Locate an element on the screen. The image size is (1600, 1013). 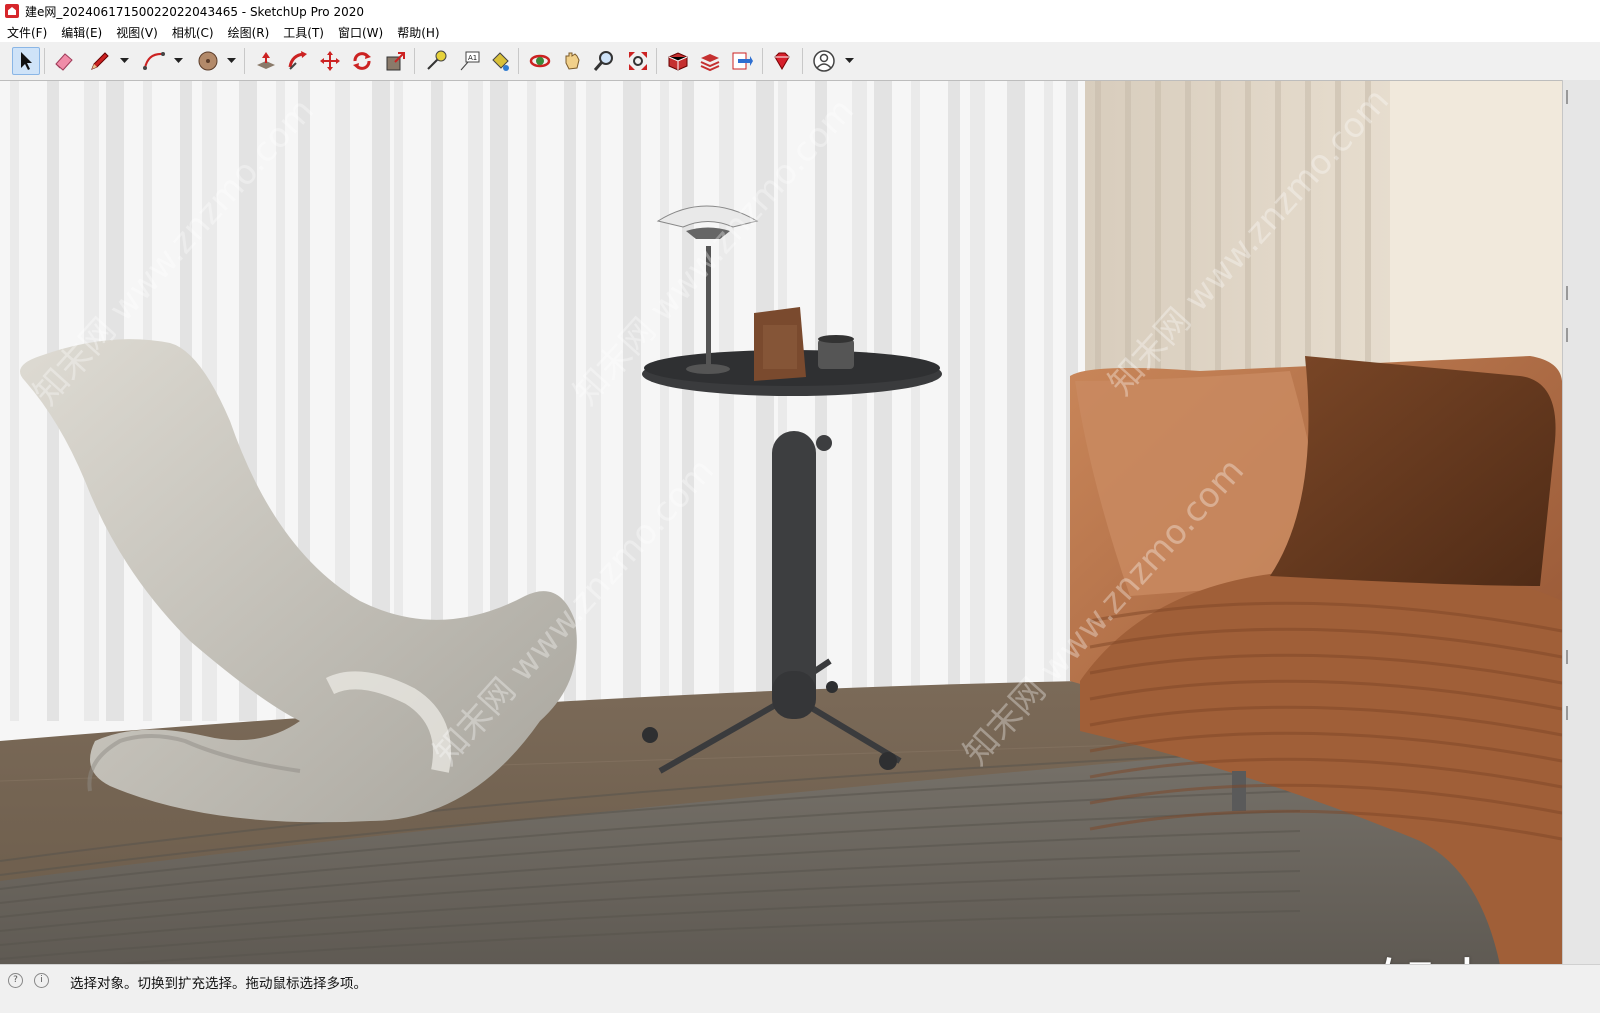
orbit-tool-button is located at coordinates (540, 61).